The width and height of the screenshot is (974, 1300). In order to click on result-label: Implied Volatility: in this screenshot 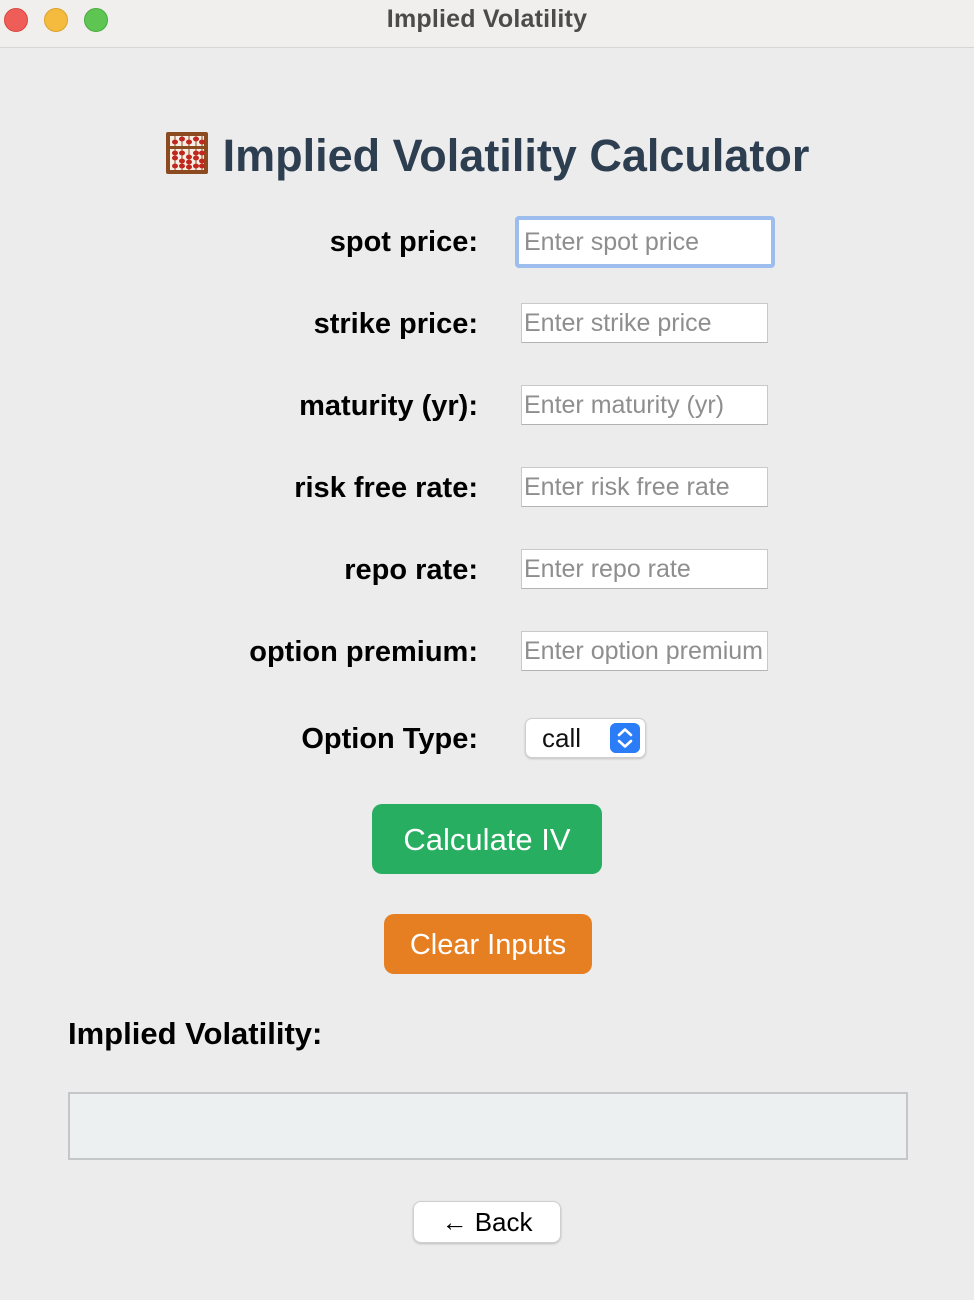, I will do `click(195, 1033)`.